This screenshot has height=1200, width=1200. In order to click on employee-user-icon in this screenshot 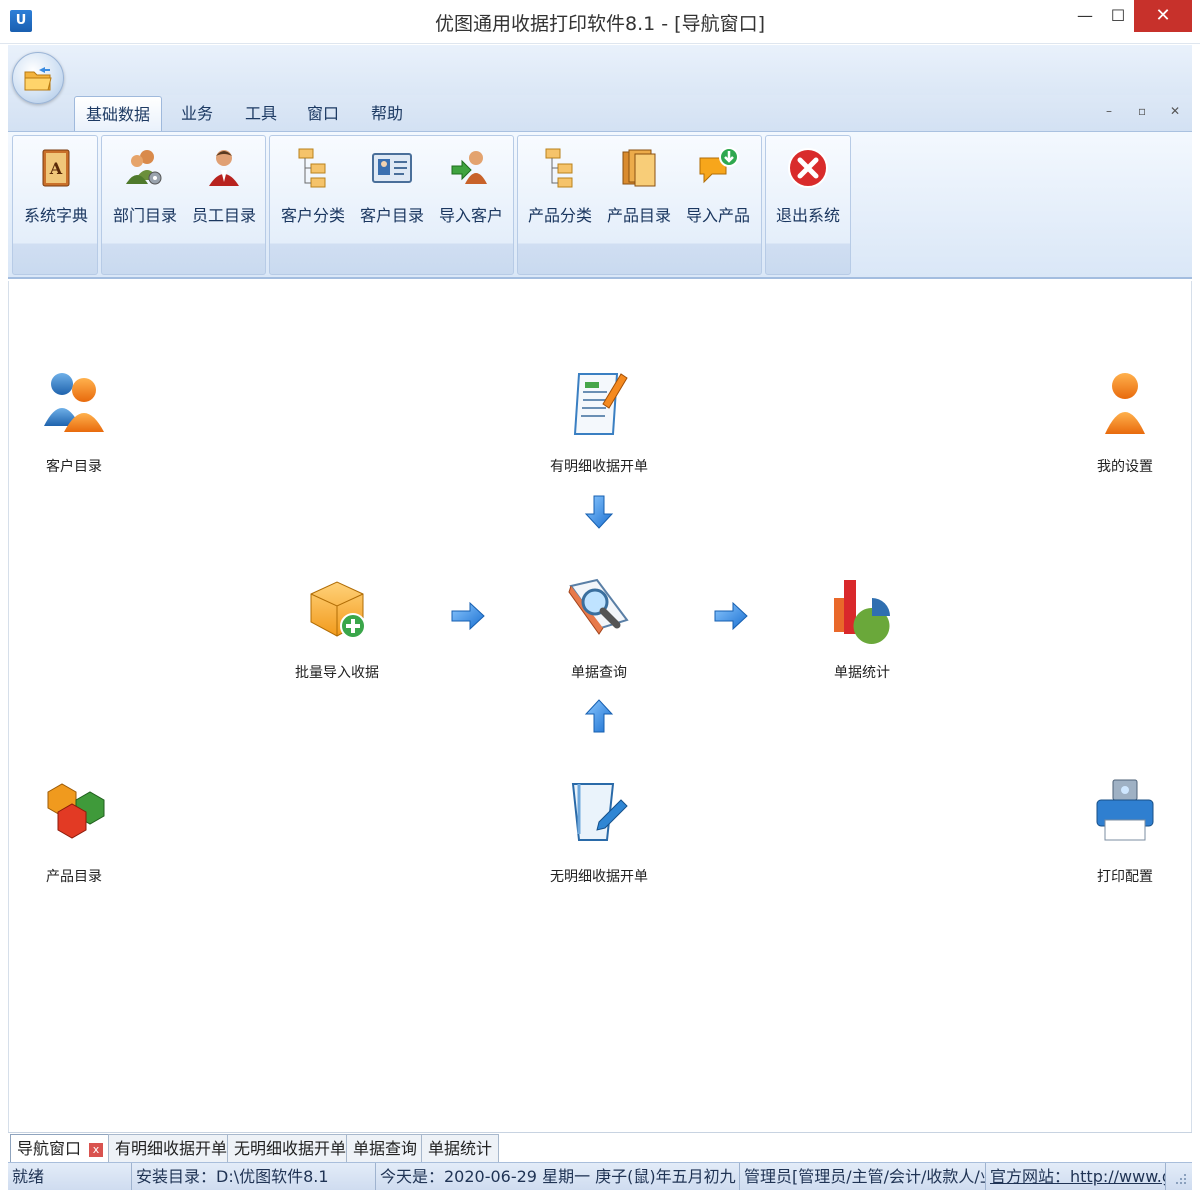, I will do `click(224, 168)`.